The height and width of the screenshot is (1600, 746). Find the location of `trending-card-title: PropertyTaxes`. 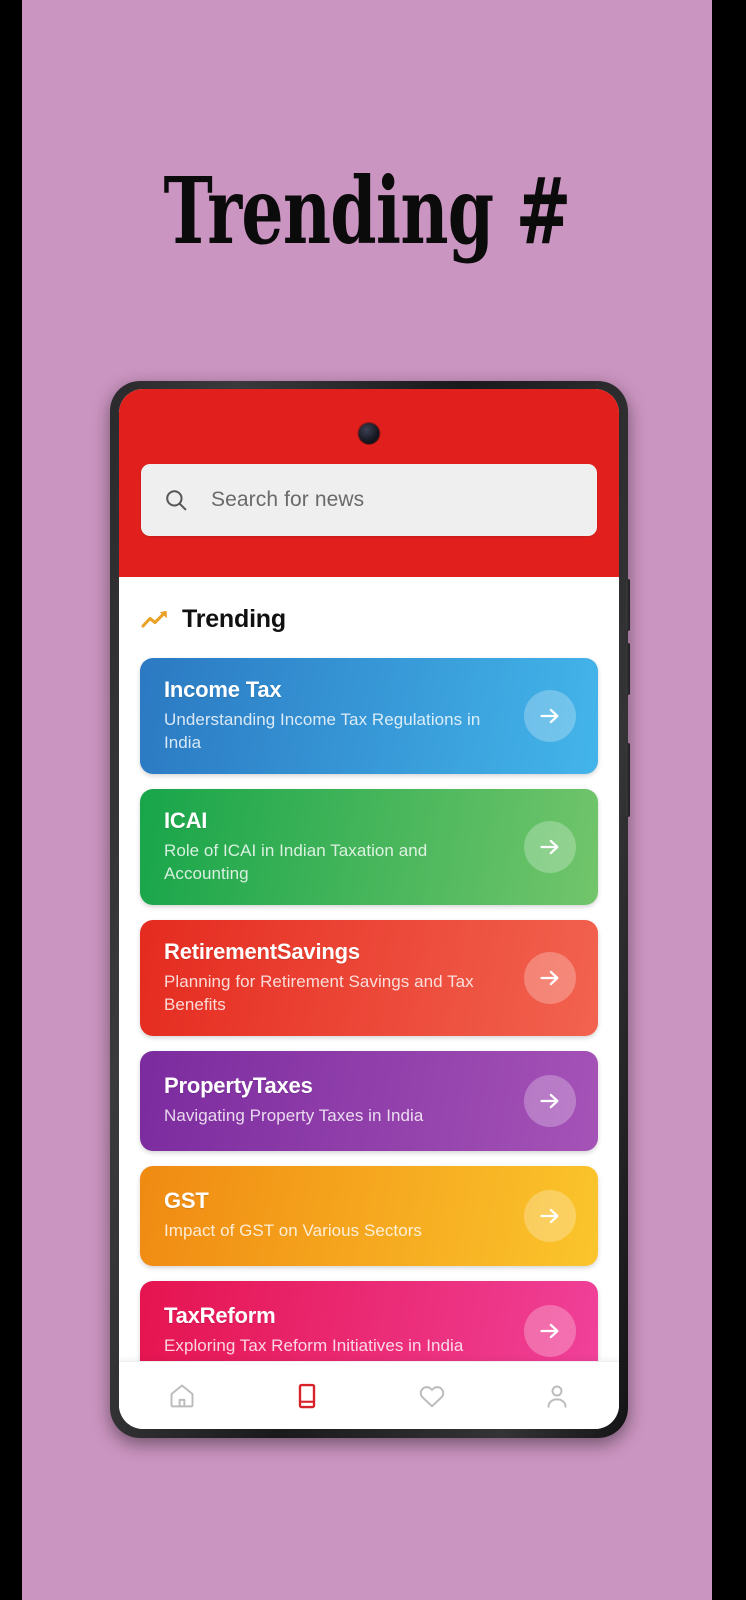

trending-card-title: PropertyTaxes is located at coordinates (238, 1086).